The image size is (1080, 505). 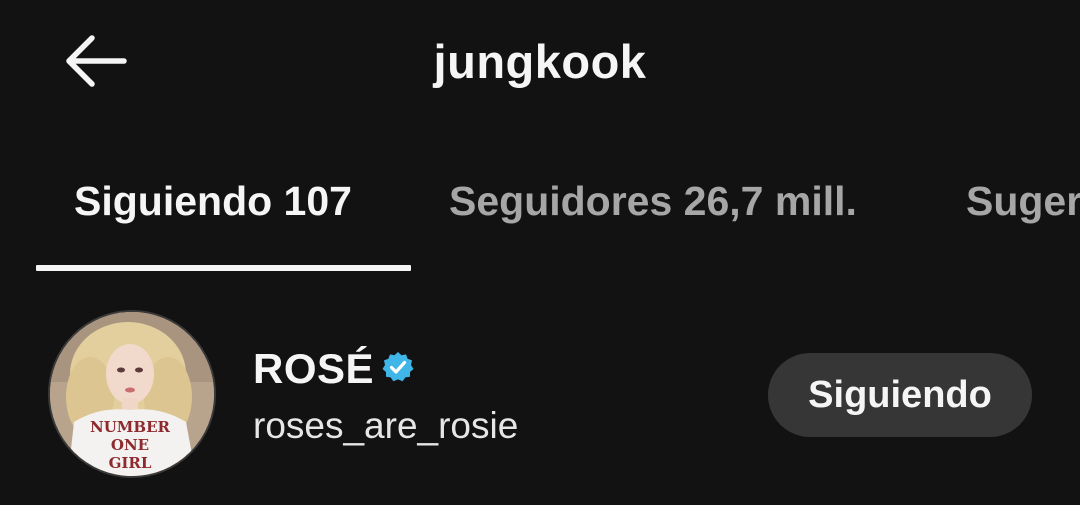 I want to click on avatar-shirt-line-3: GIRL, so click(x=130, y=463).